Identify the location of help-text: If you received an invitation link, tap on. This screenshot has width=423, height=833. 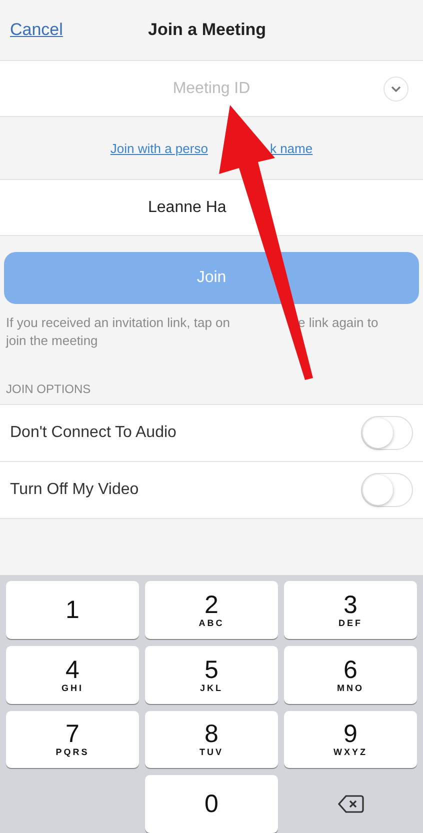
(119, 323).